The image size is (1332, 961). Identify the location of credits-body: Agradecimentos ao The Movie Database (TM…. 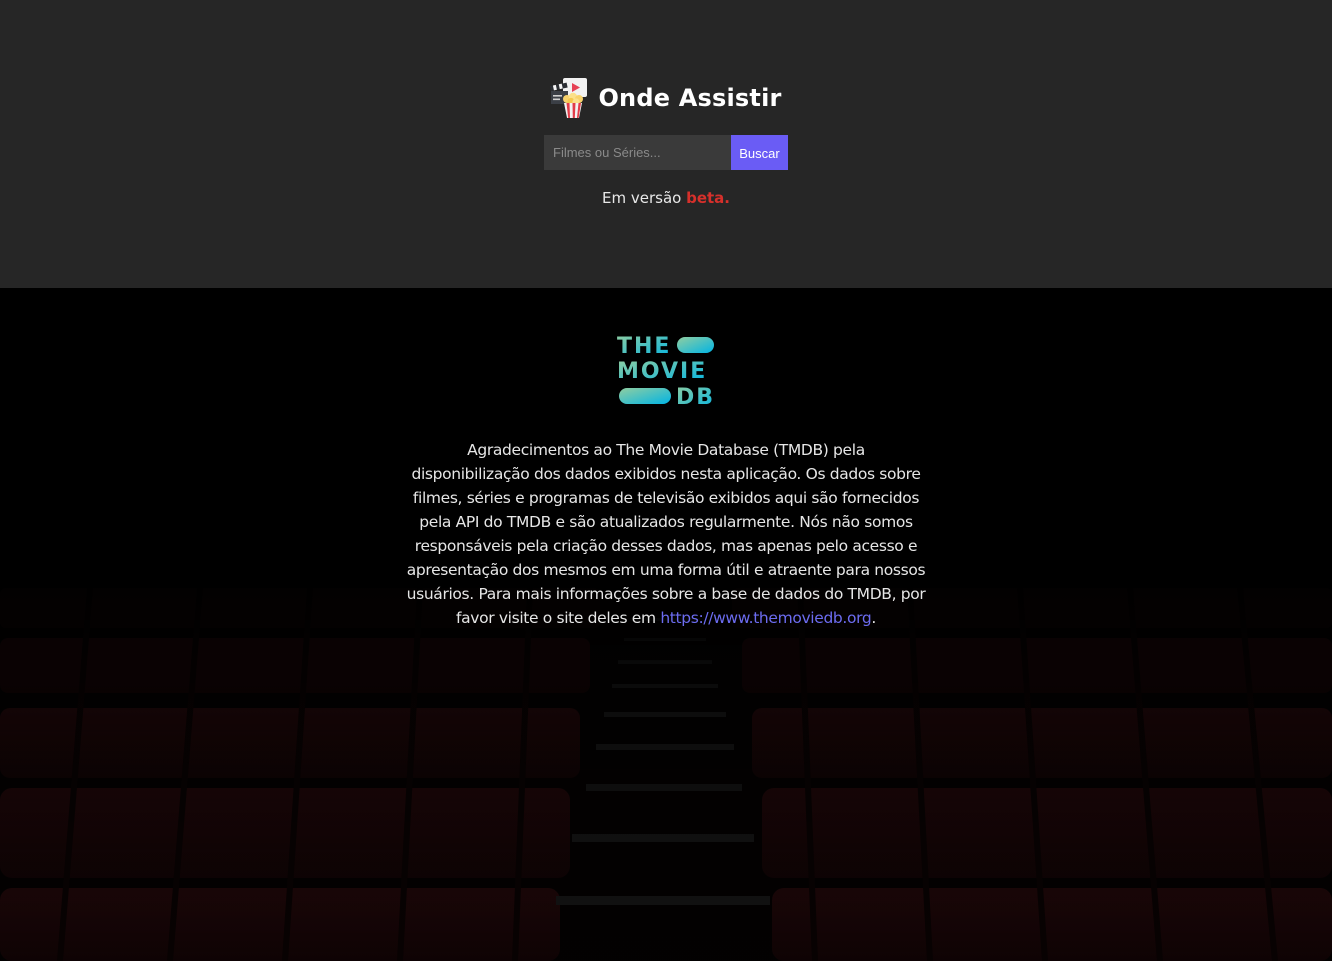
(666, 534).